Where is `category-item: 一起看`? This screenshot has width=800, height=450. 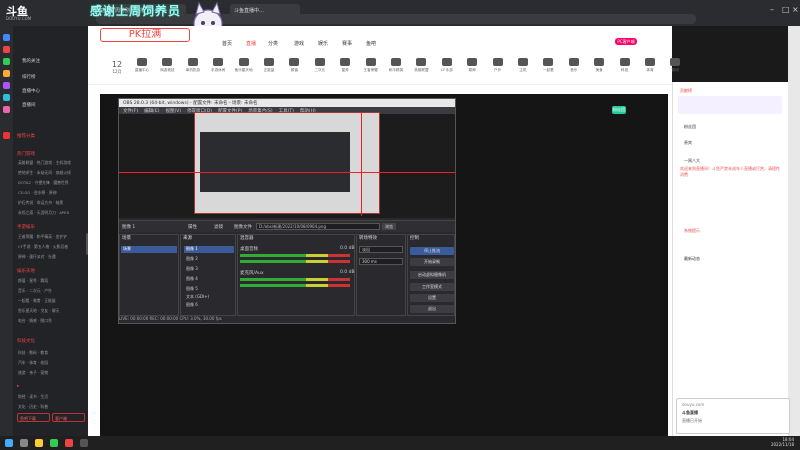 category-item: 一起看 is located at coordinates (548, 65).